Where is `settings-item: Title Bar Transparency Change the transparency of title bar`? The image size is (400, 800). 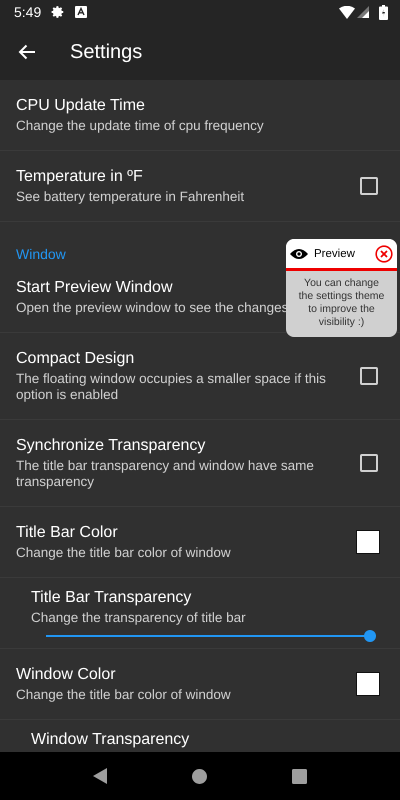 settings-item: Title Bar Transparency Change the transparency of title bar is located at coordinates (200, 613).